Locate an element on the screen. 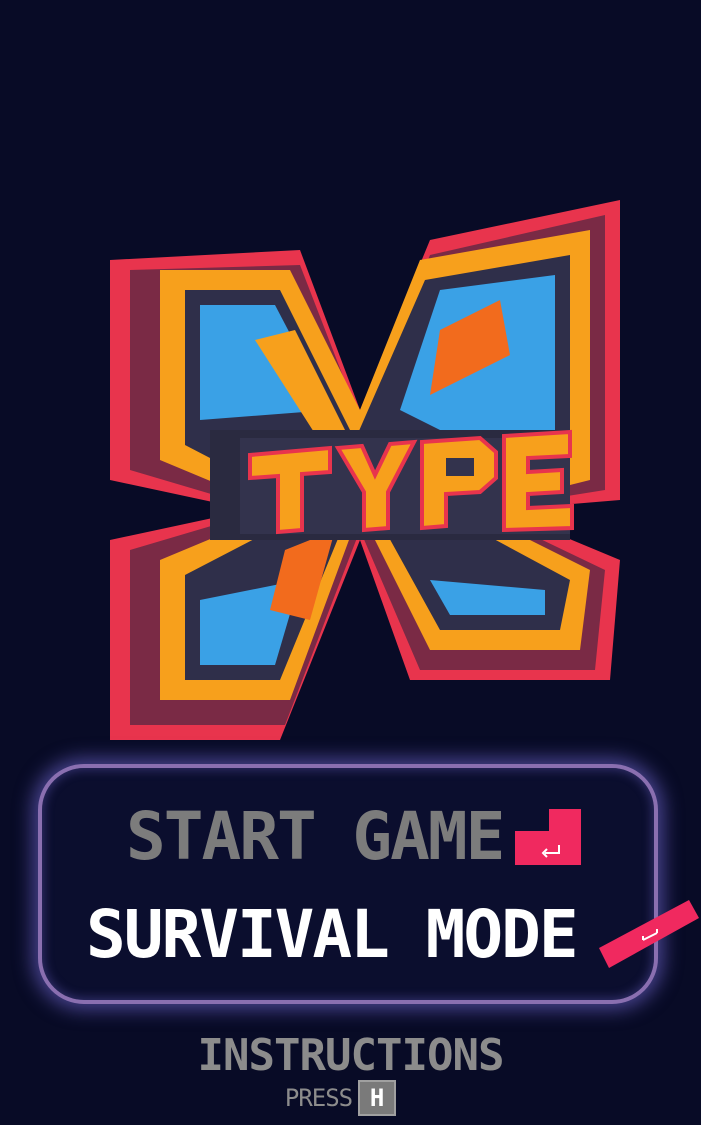 The width and height of the screenshot is (701, 1125). start-game-option: START GAME is located at coordinates (354, 836).